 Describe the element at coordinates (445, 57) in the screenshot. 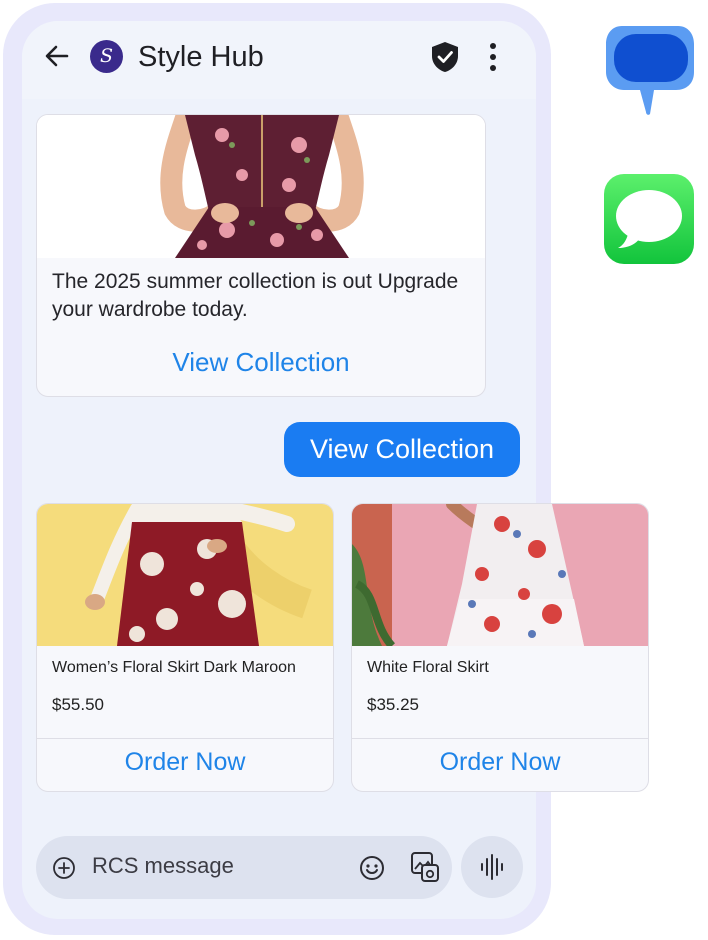

I see `shield-check-icon` at that location.